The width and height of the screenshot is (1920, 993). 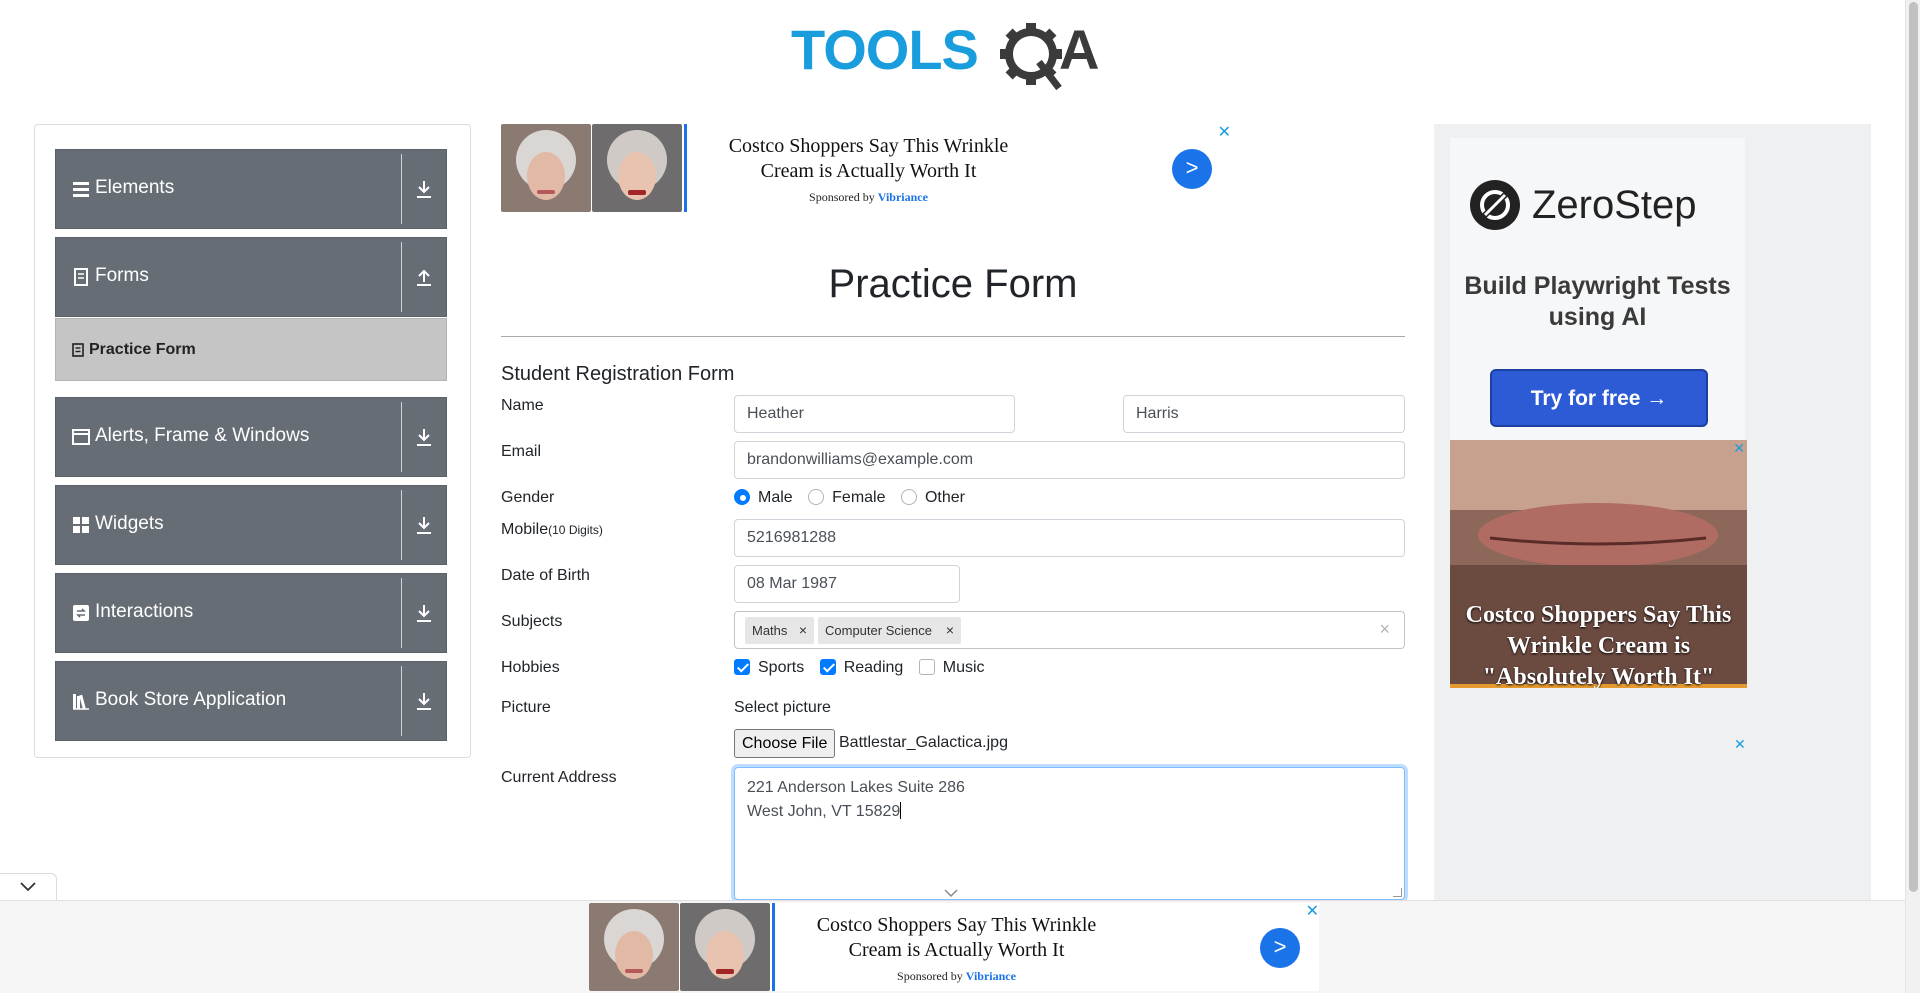 What do you see at coordinates (861, 668) in the screenshot?
I see `hobby-option-reading: Reading` at bounding box center [861, 668].